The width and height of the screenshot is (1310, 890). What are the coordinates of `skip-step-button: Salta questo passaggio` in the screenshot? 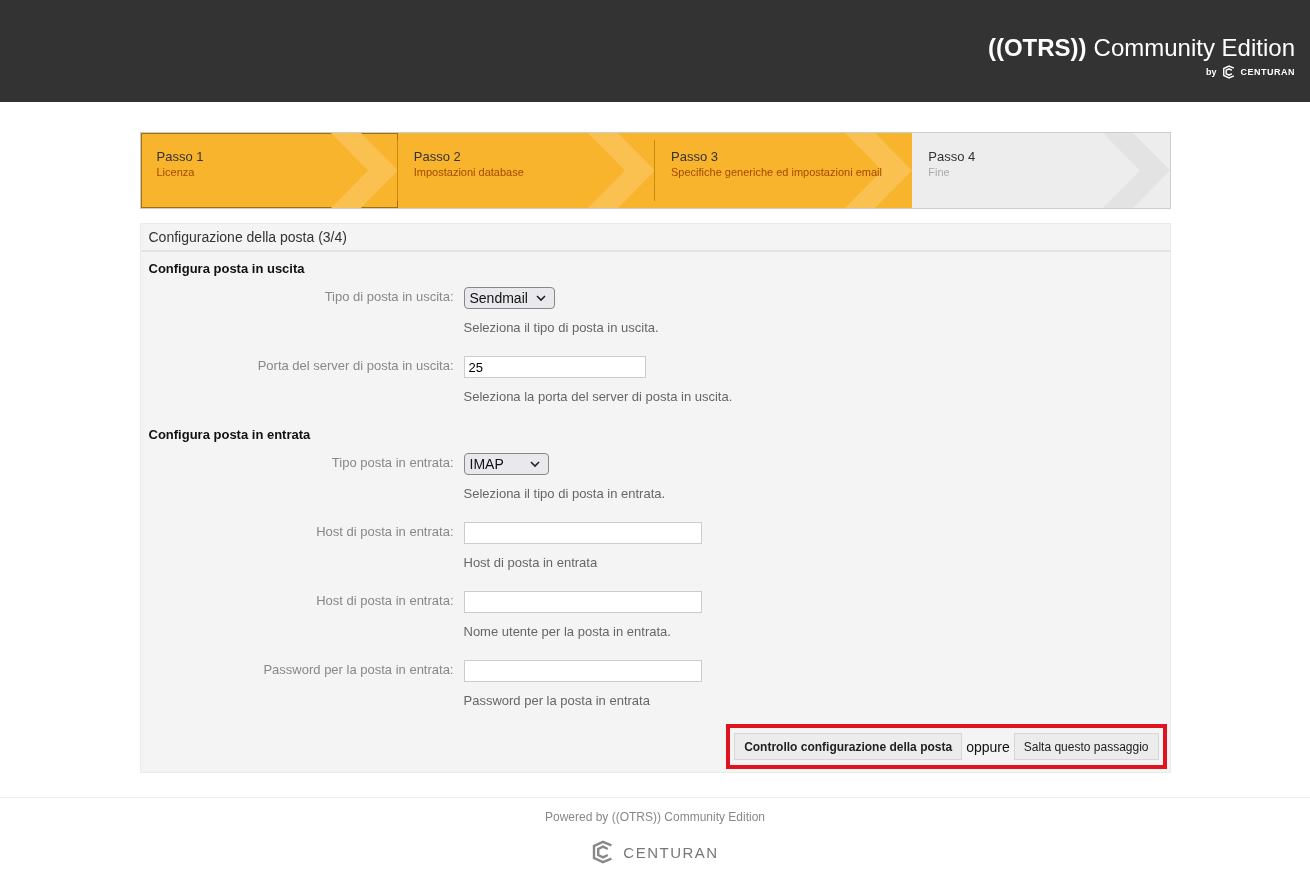 It's located at (1086, 746).